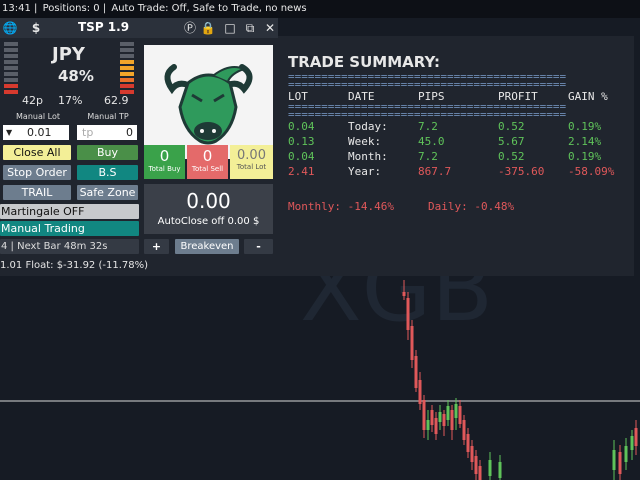  I want to click on breakeven-button: Breakeven, so click(207, 246).